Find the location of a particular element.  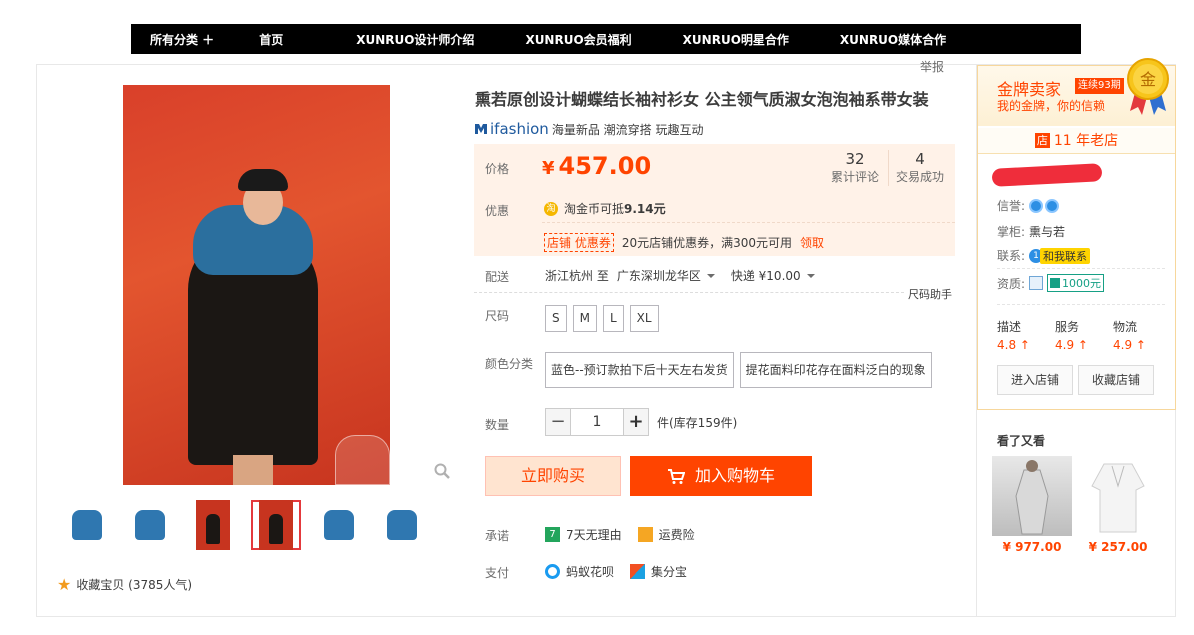

color-options: 蓝色--预订款拍下后十天左右发货 提花面料印花存在面料泛白的现象 is located at coordinates (741, 370).